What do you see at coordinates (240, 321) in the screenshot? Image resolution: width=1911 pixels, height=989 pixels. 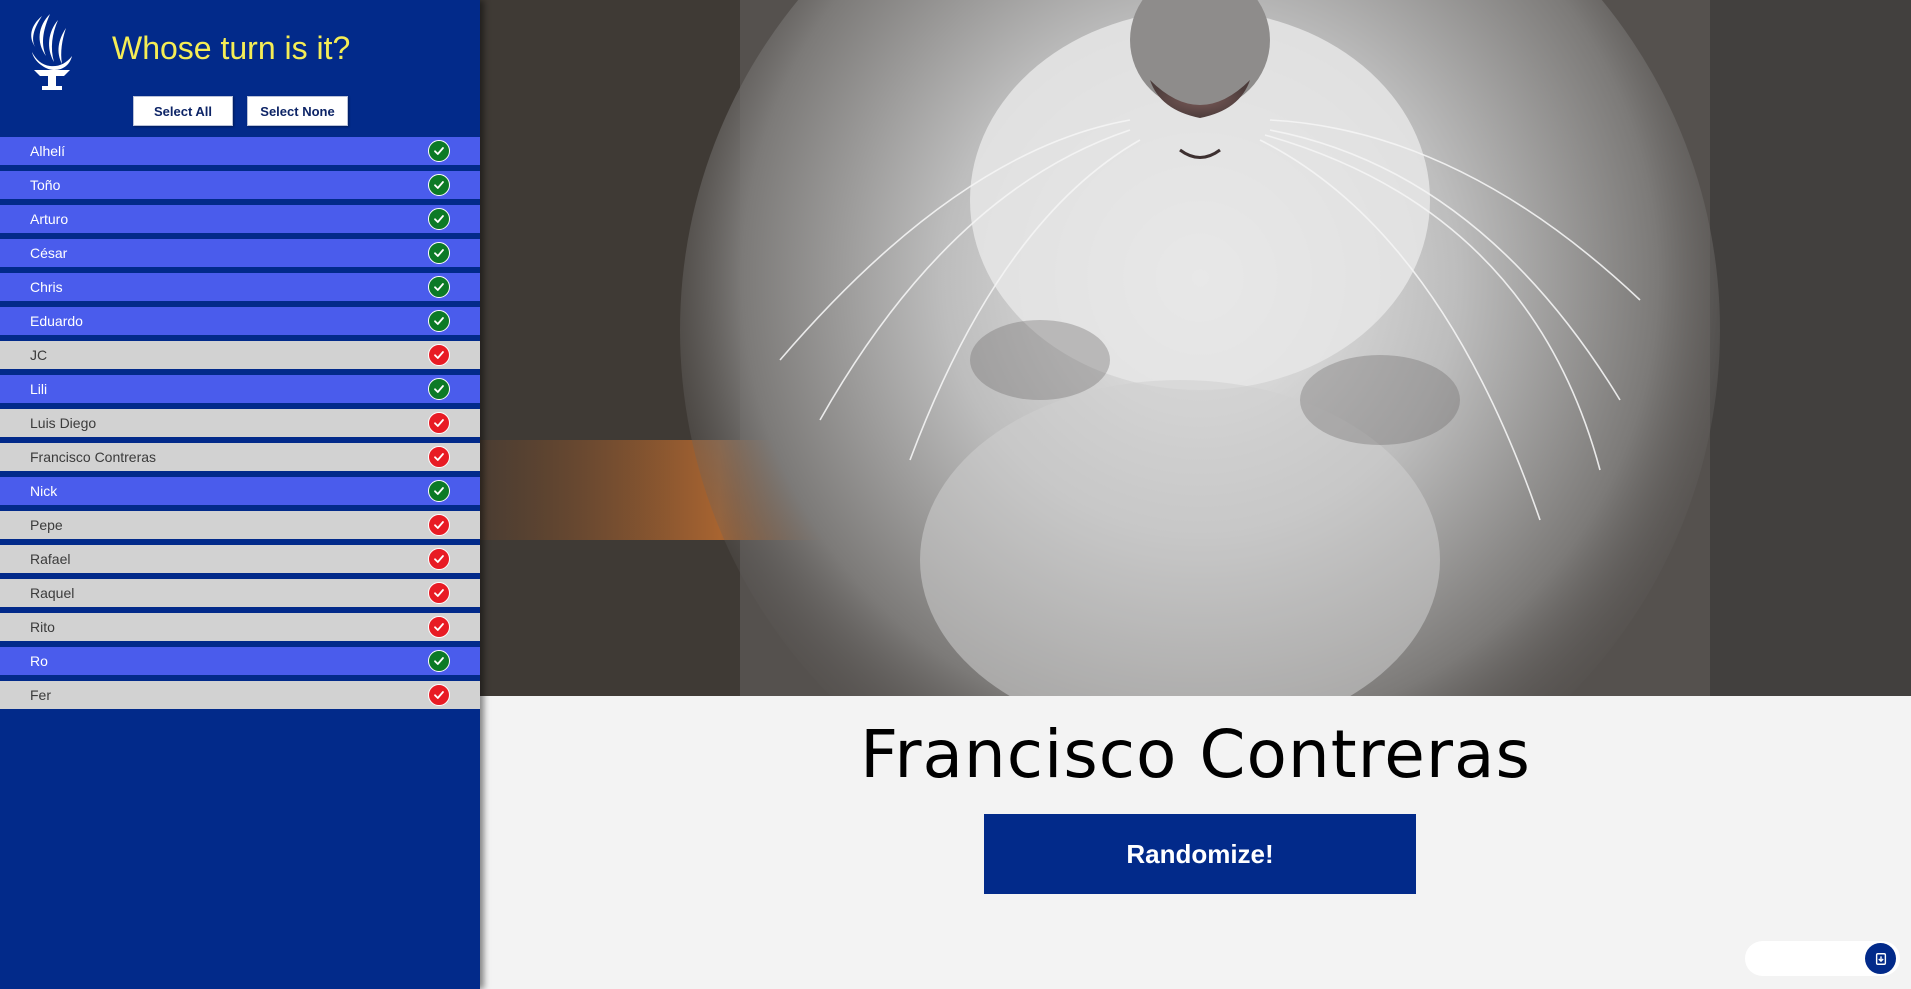 I see `participant-row: Eduardo` at bounding box center [240, 321].